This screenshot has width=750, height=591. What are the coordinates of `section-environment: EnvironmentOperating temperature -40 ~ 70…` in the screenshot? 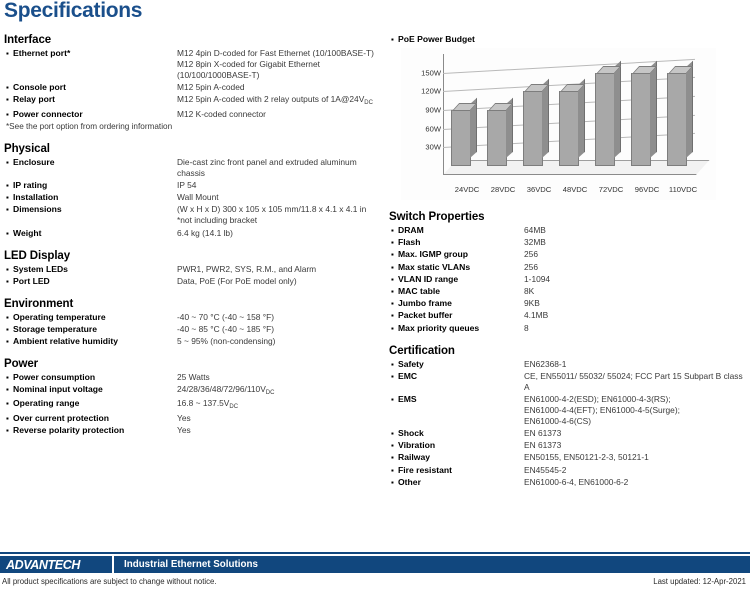 It's located at (191, 322).